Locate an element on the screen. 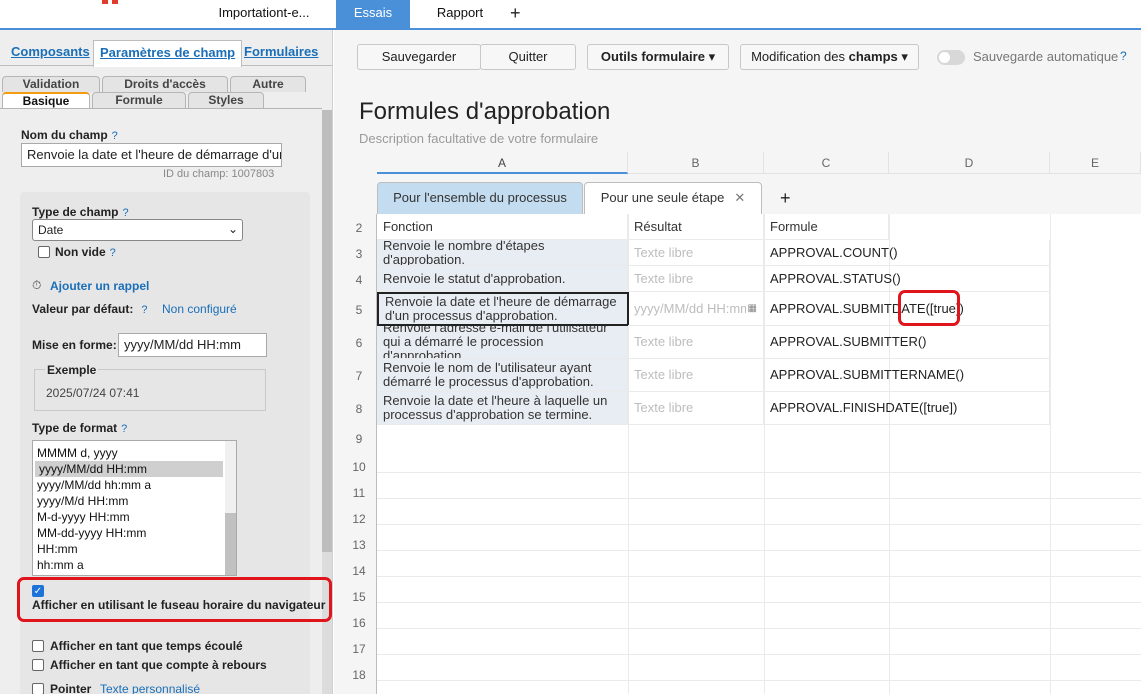 The height and width of the screenshot is (694, 1141). tab-validation: Validation is located at coordinates (51, 84).